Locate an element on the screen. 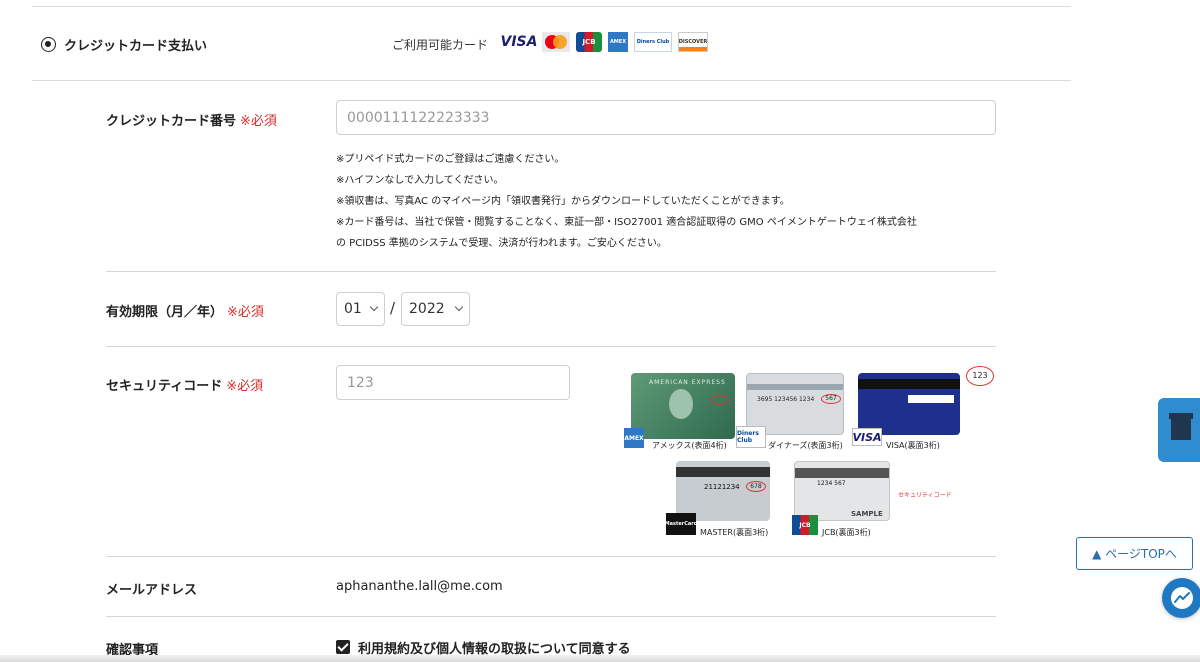  email-label: メールアドレス is located at coordinates (152, 590).